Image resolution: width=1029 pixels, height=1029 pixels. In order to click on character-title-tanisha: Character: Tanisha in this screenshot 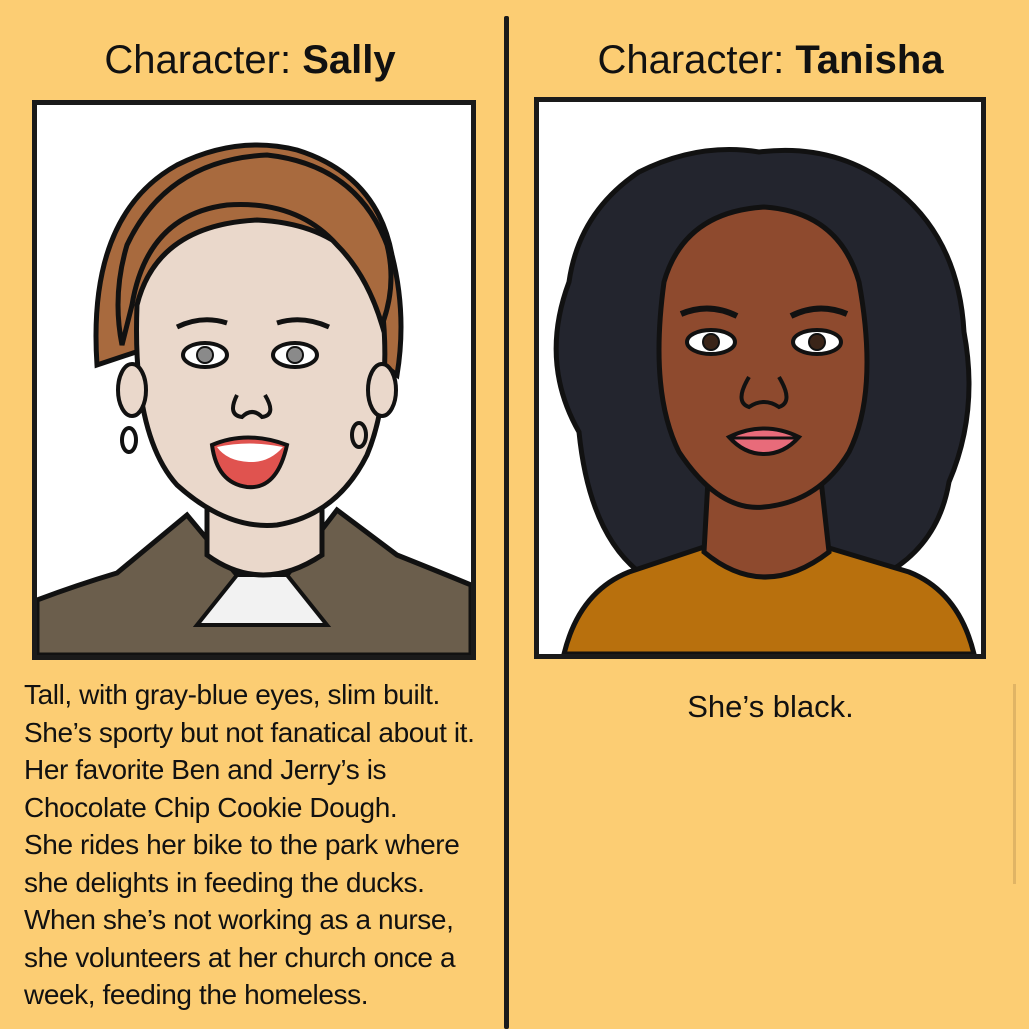, I will do `click(770, 60)`.